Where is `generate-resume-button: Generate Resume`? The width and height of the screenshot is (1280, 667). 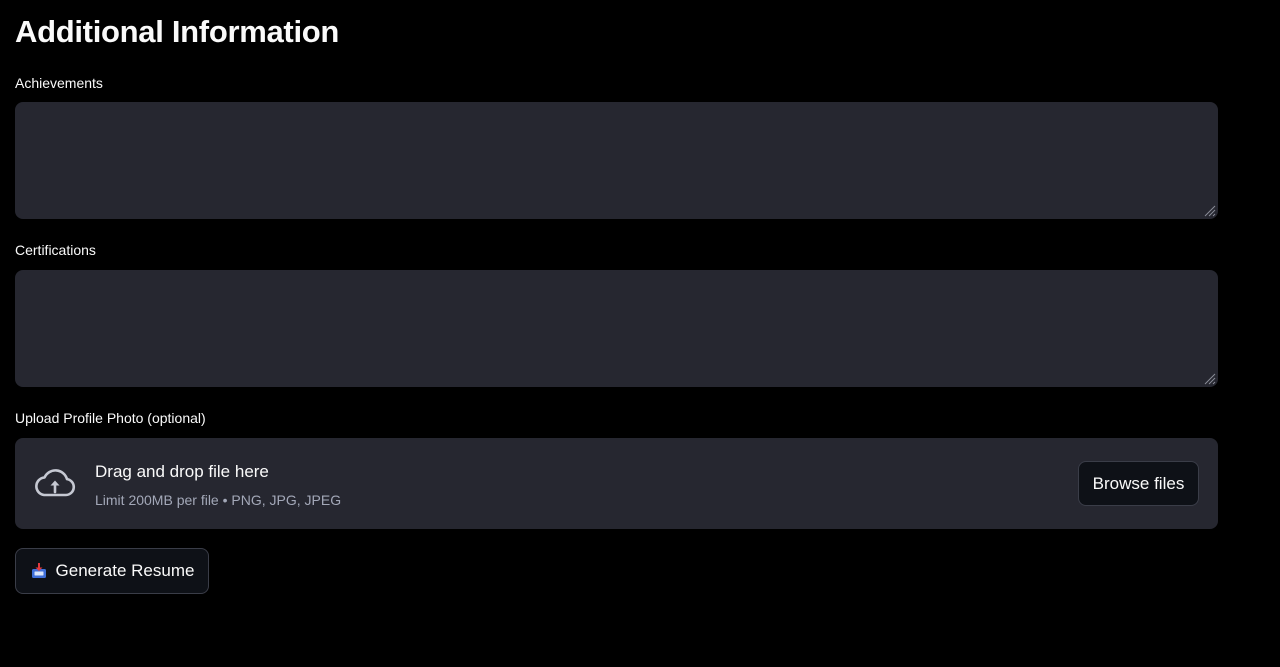
generate-resume-button: Generate Resume is located at coordinates (112, 571).